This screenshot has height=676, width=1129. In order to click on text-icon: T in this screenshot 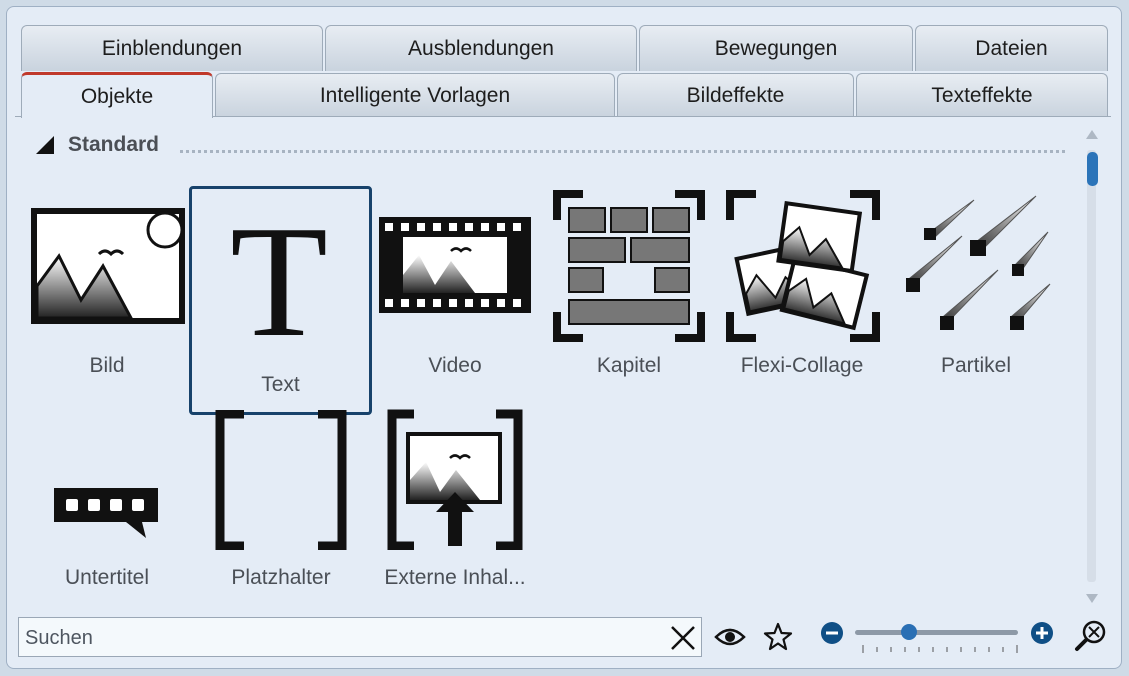, I will do `click(279, 277)`.